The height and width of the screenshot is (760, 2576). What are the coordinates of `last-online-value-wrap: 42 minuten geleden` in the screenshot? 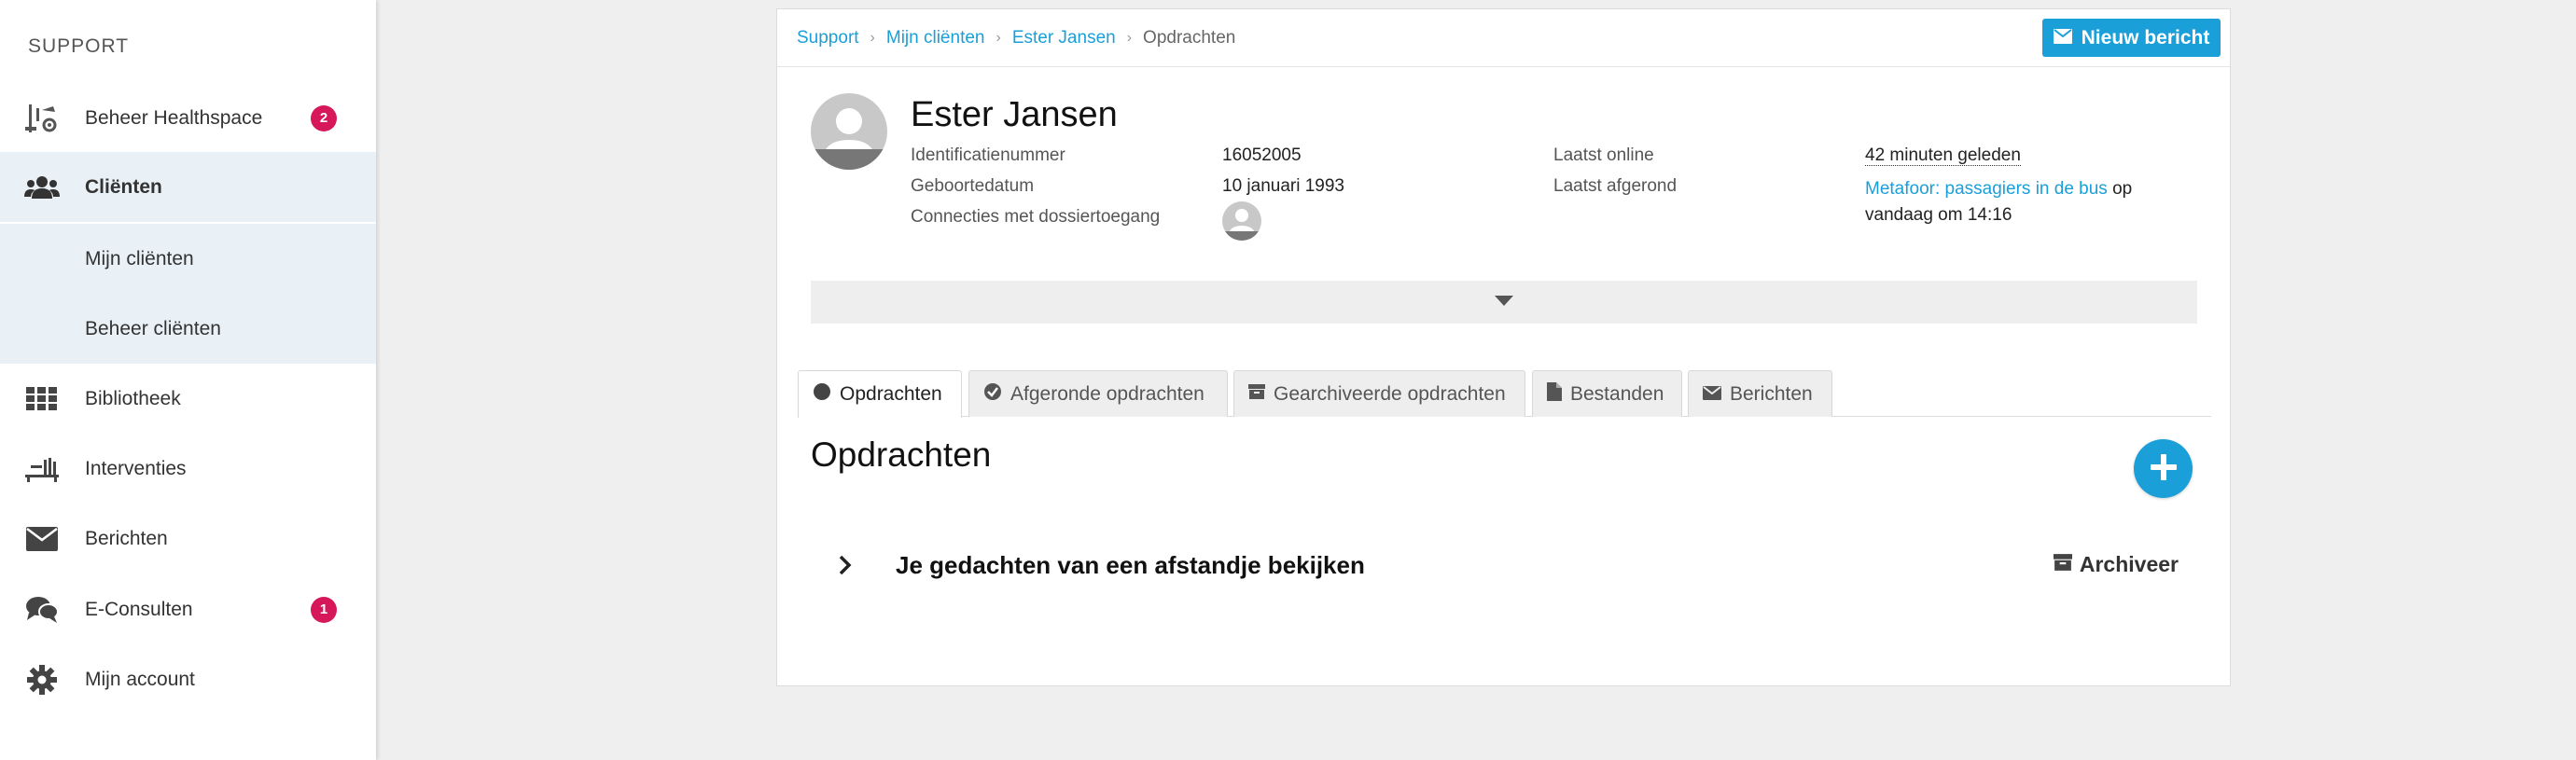 It's located at (1943, 155).